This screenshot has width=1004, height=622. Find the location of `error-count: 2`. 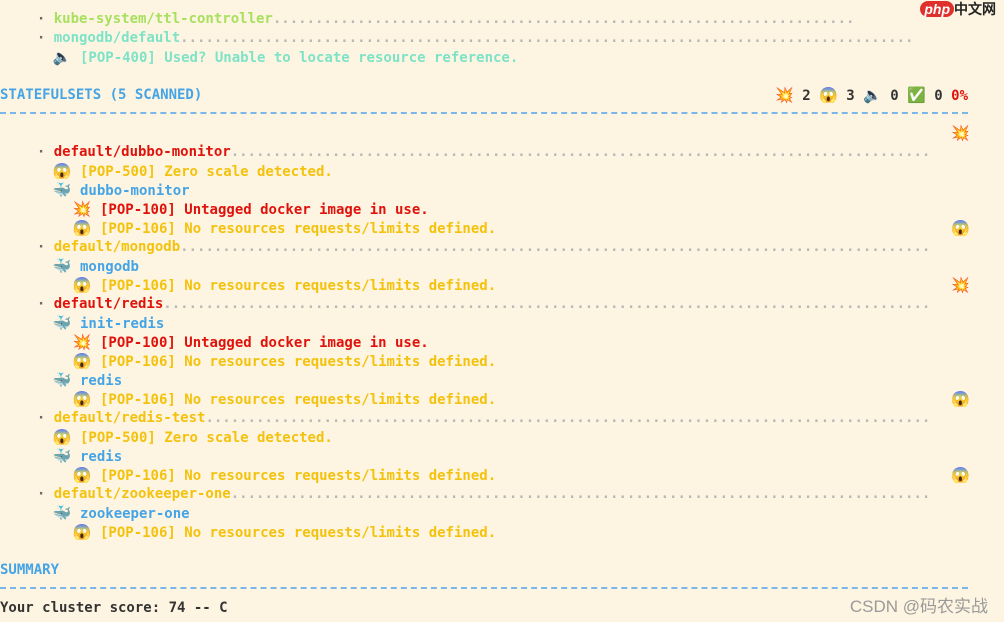

error-count: 2 is located at coordinates (806, 96).